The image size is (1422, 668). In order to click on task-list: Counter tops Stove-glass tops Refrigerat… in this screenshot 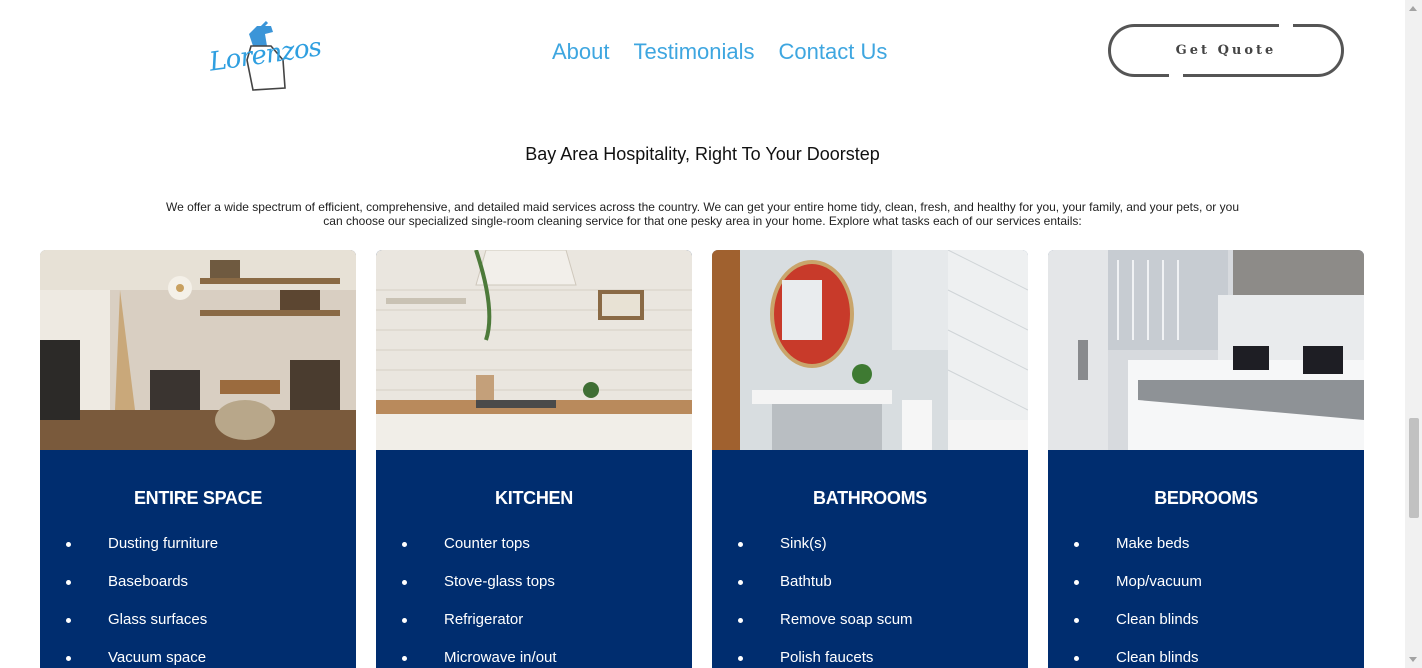, I will do `click(466, 601)`.